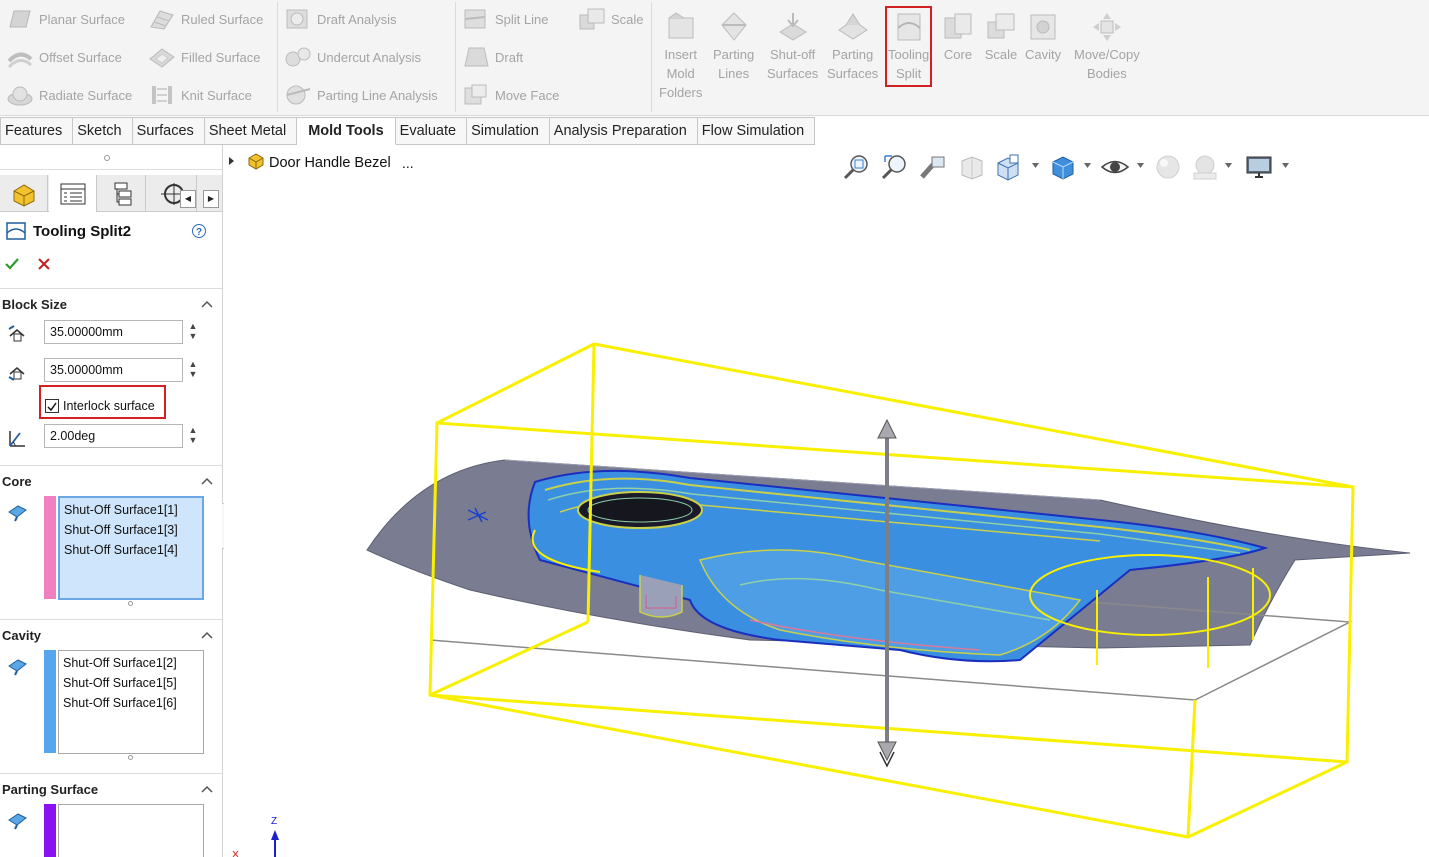  I want to click on interlock-surface-label: Interlock surface, so click(109, 406).